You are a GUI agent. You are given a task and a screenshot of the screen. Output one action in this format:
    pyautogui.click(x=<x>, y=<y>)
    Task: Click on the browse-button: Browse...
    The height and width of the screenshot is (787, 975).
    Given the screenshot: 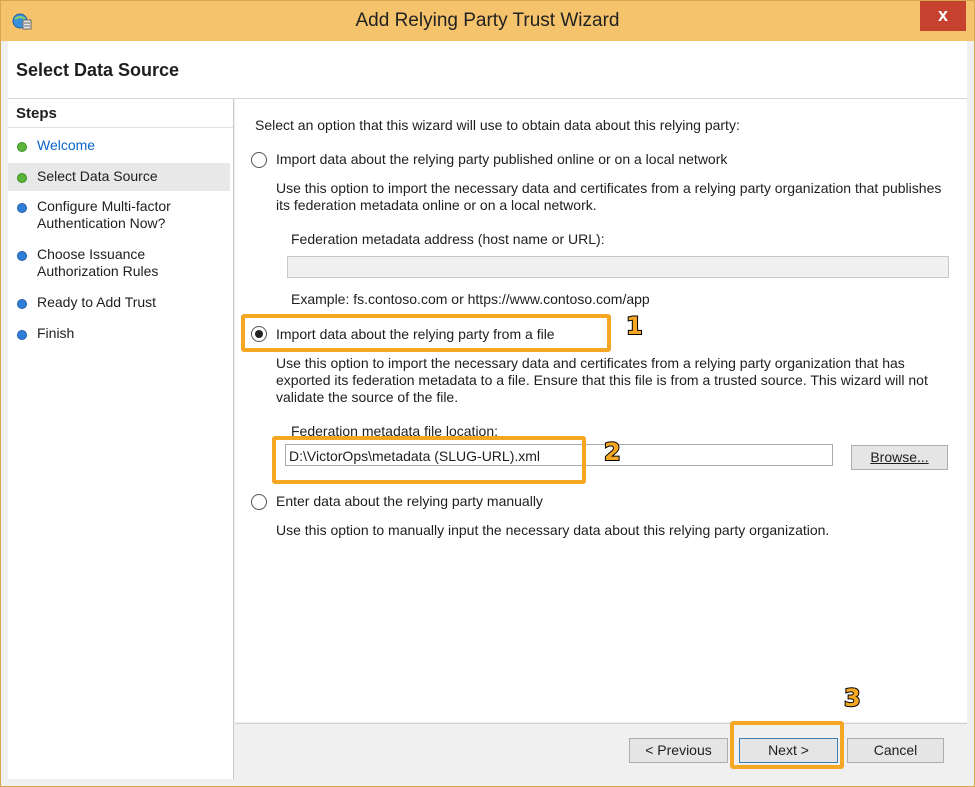 What is the action you would take?
    pyautogui.click(x=899, y=457)
    